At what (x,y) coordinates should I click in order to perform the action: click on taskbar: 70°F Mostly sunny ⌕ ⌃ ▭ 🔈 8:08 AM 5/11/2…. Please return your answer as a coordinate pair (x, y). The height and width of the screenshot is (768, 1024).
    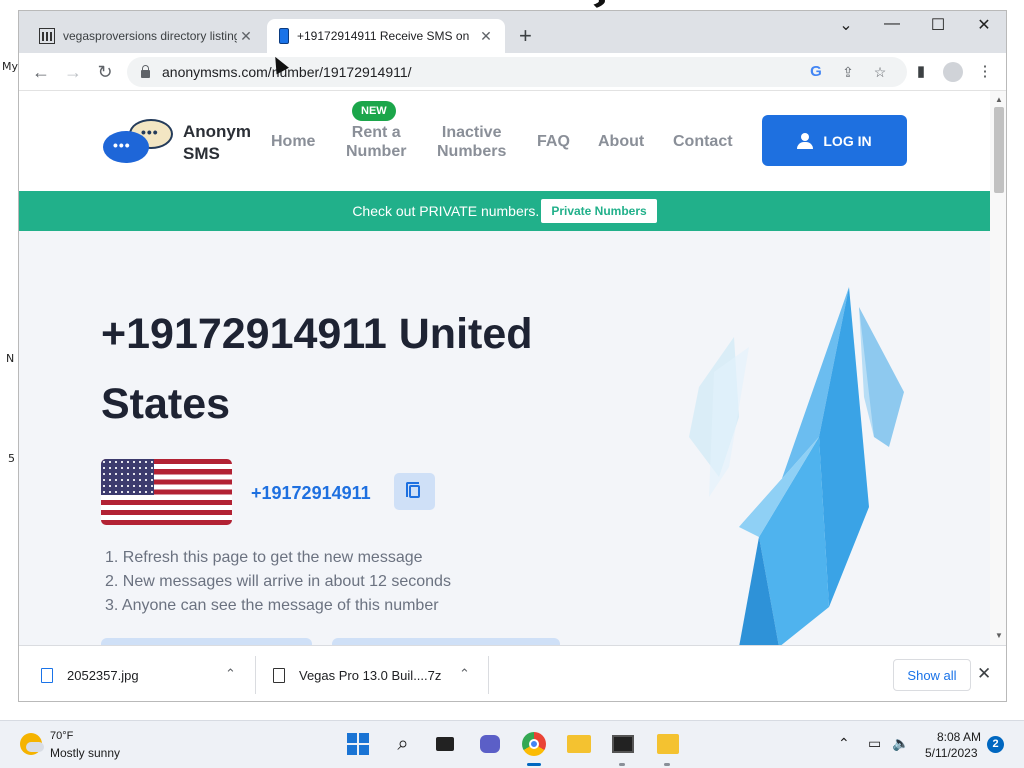
    Looking at the image, I should click on (512, 744).